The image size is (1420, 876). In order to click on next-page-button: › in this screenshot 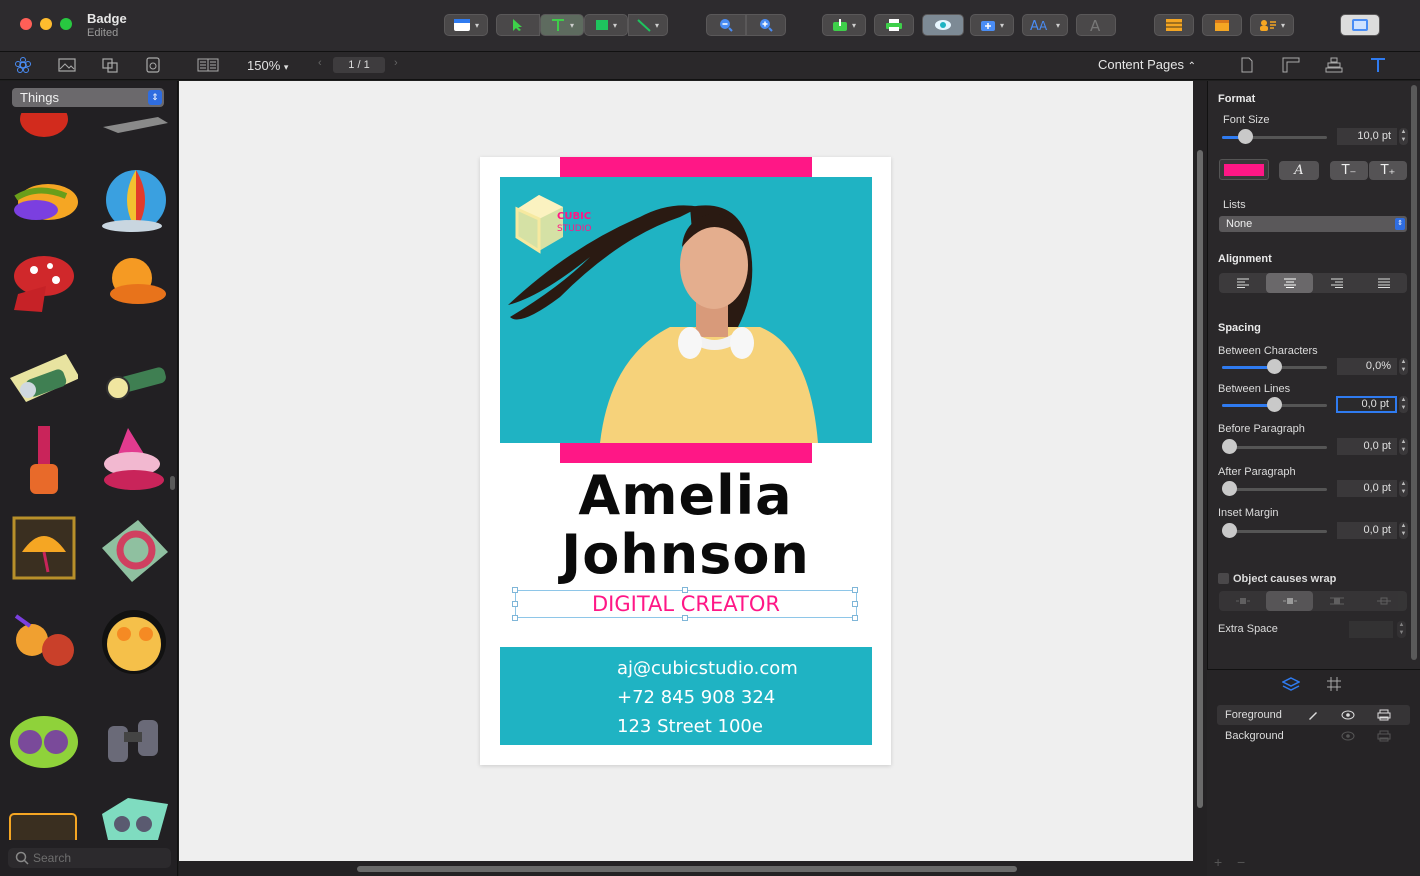, I will do `click(396, 63)`.